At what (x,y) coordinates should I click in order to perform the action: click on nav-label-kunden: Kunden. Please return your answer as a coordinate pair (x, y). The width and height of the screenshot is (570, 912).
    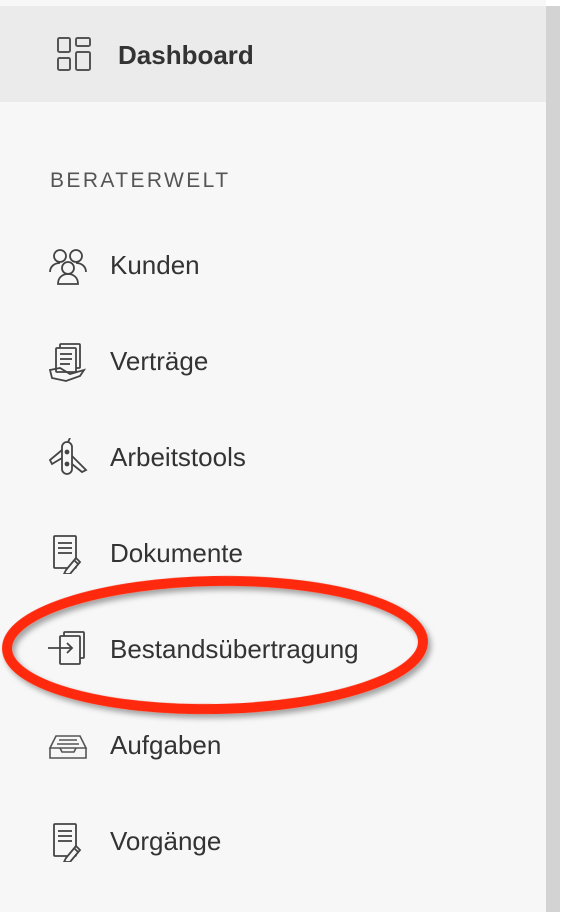
    Looking at the image, I should click on (155, 265).